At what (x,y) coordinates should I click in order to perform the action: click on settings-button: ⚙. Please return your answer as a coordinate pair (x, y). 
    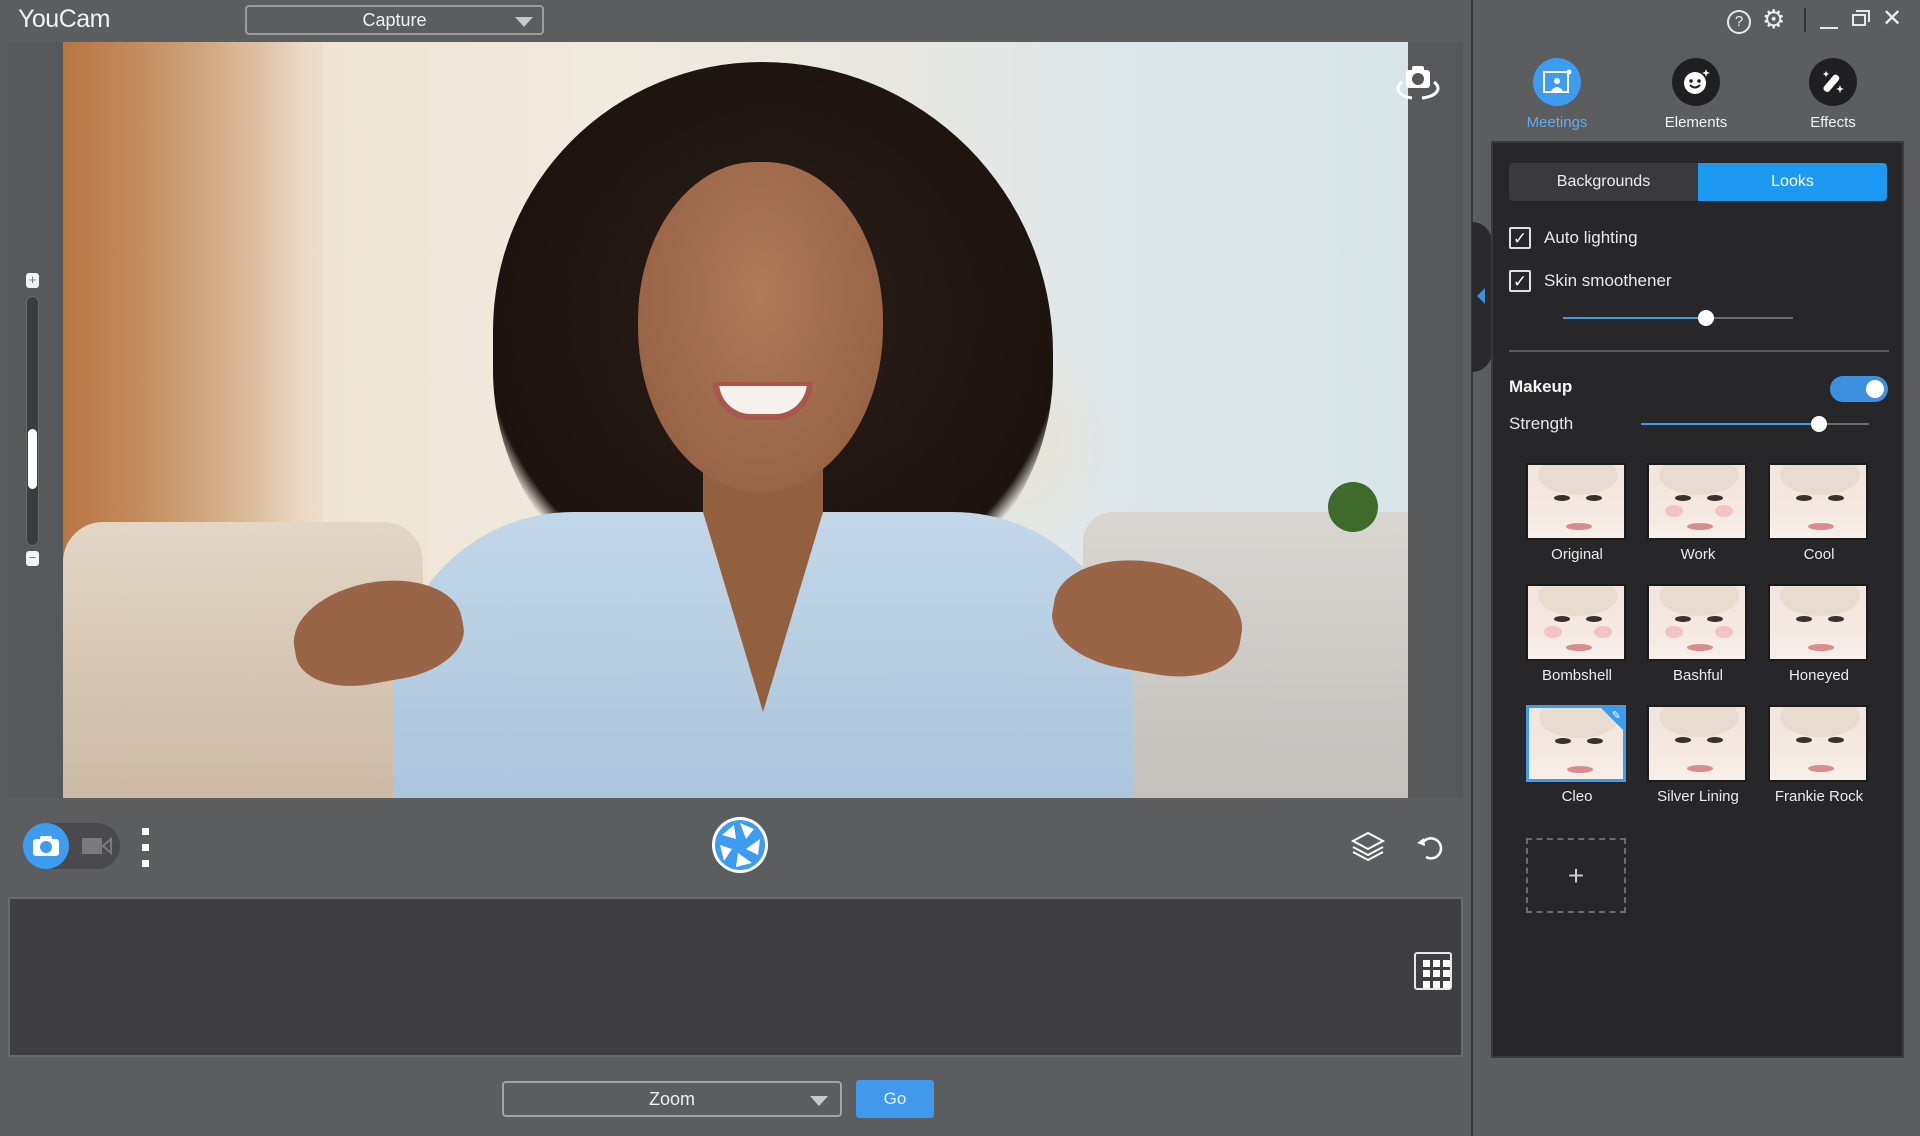
    Looking at the image, I should click on (1773, 19).